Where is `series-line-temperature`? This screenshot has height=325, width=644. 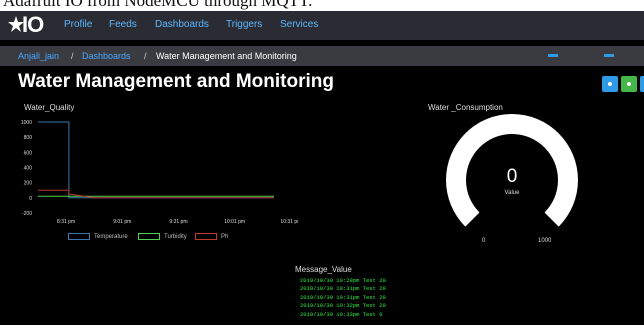 series-line-temperature is located at coordinates (156, 160).